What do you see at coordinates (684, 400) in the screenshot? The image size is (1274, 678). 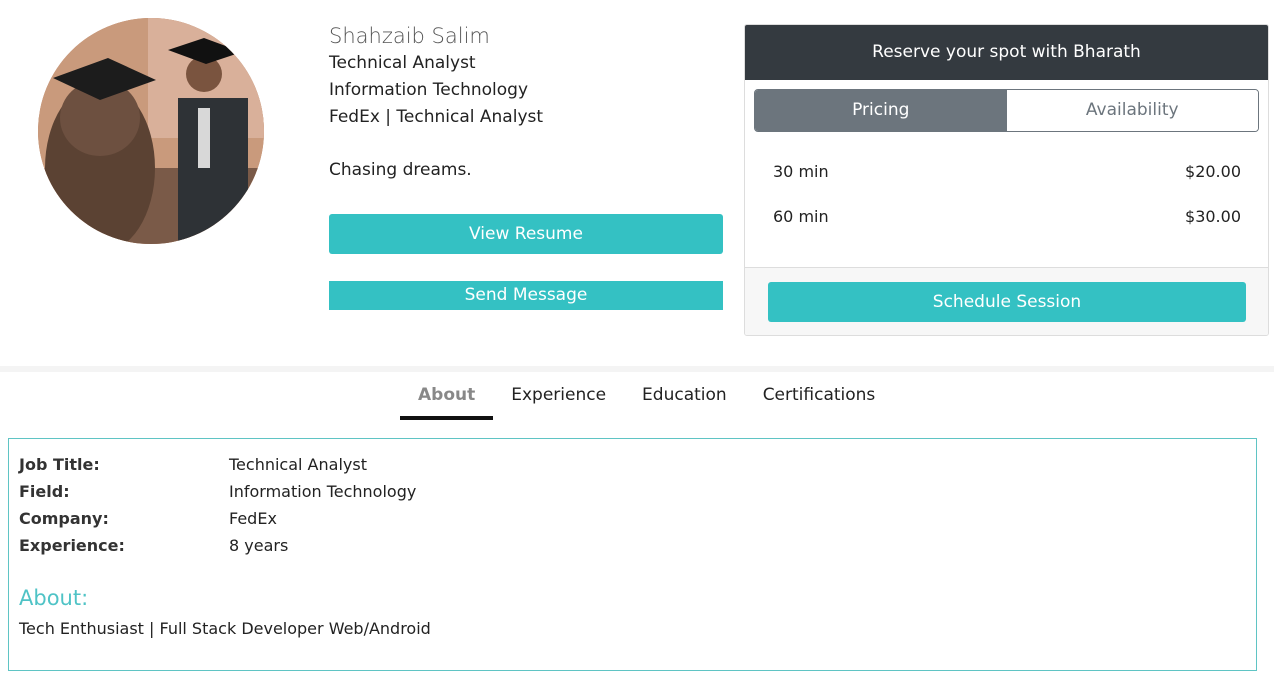 I see `tab-education: Education` at bounding box center [684, 400].